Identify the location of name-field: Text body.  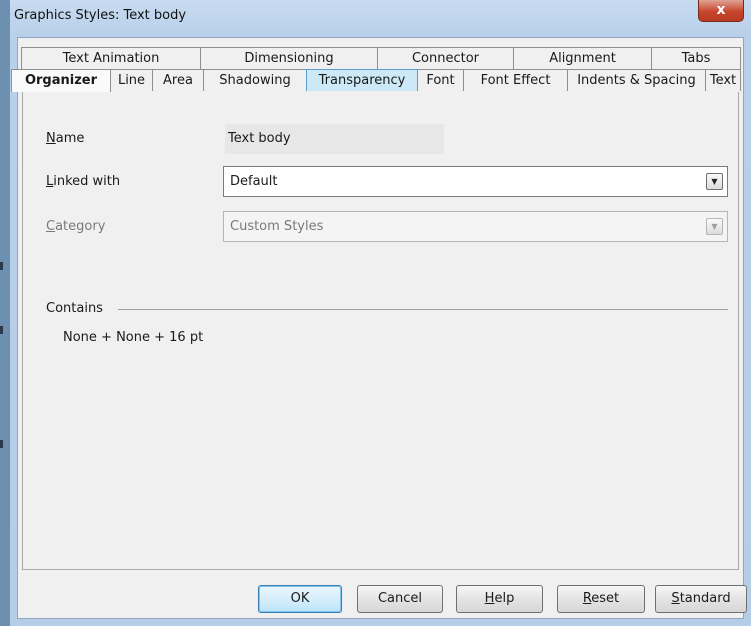
(334, 139).